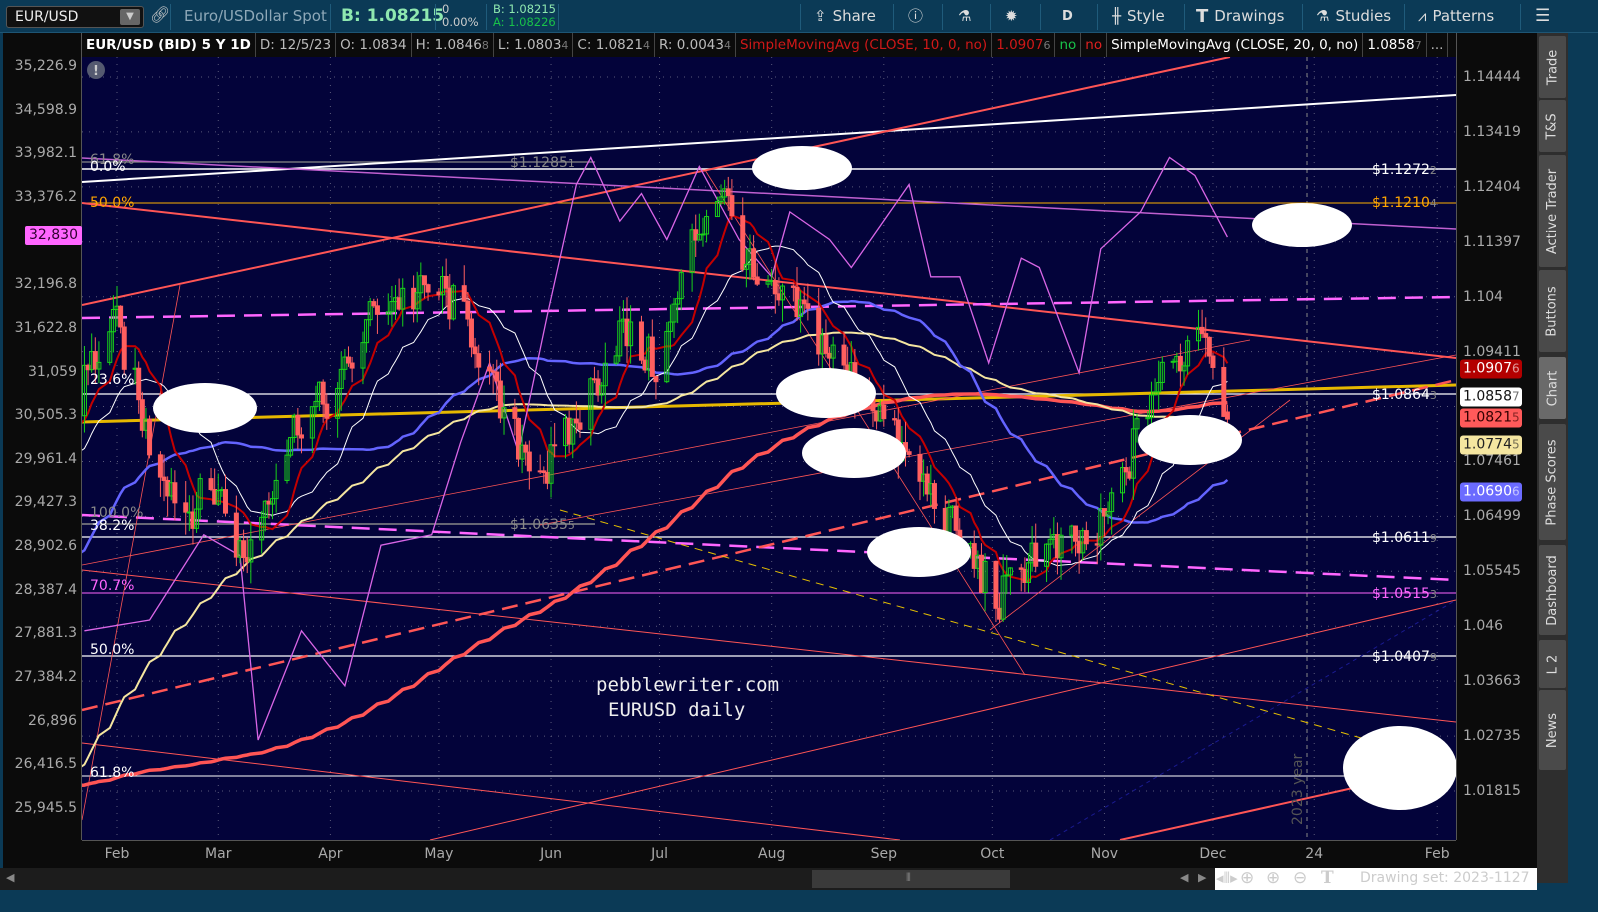 The height and width of the screenshot is (912, 1598). What do you see at coordinates (1491, 397) in the screenshot?
I see `price-badge: 1.08587` at bounding box center [1491, 397].